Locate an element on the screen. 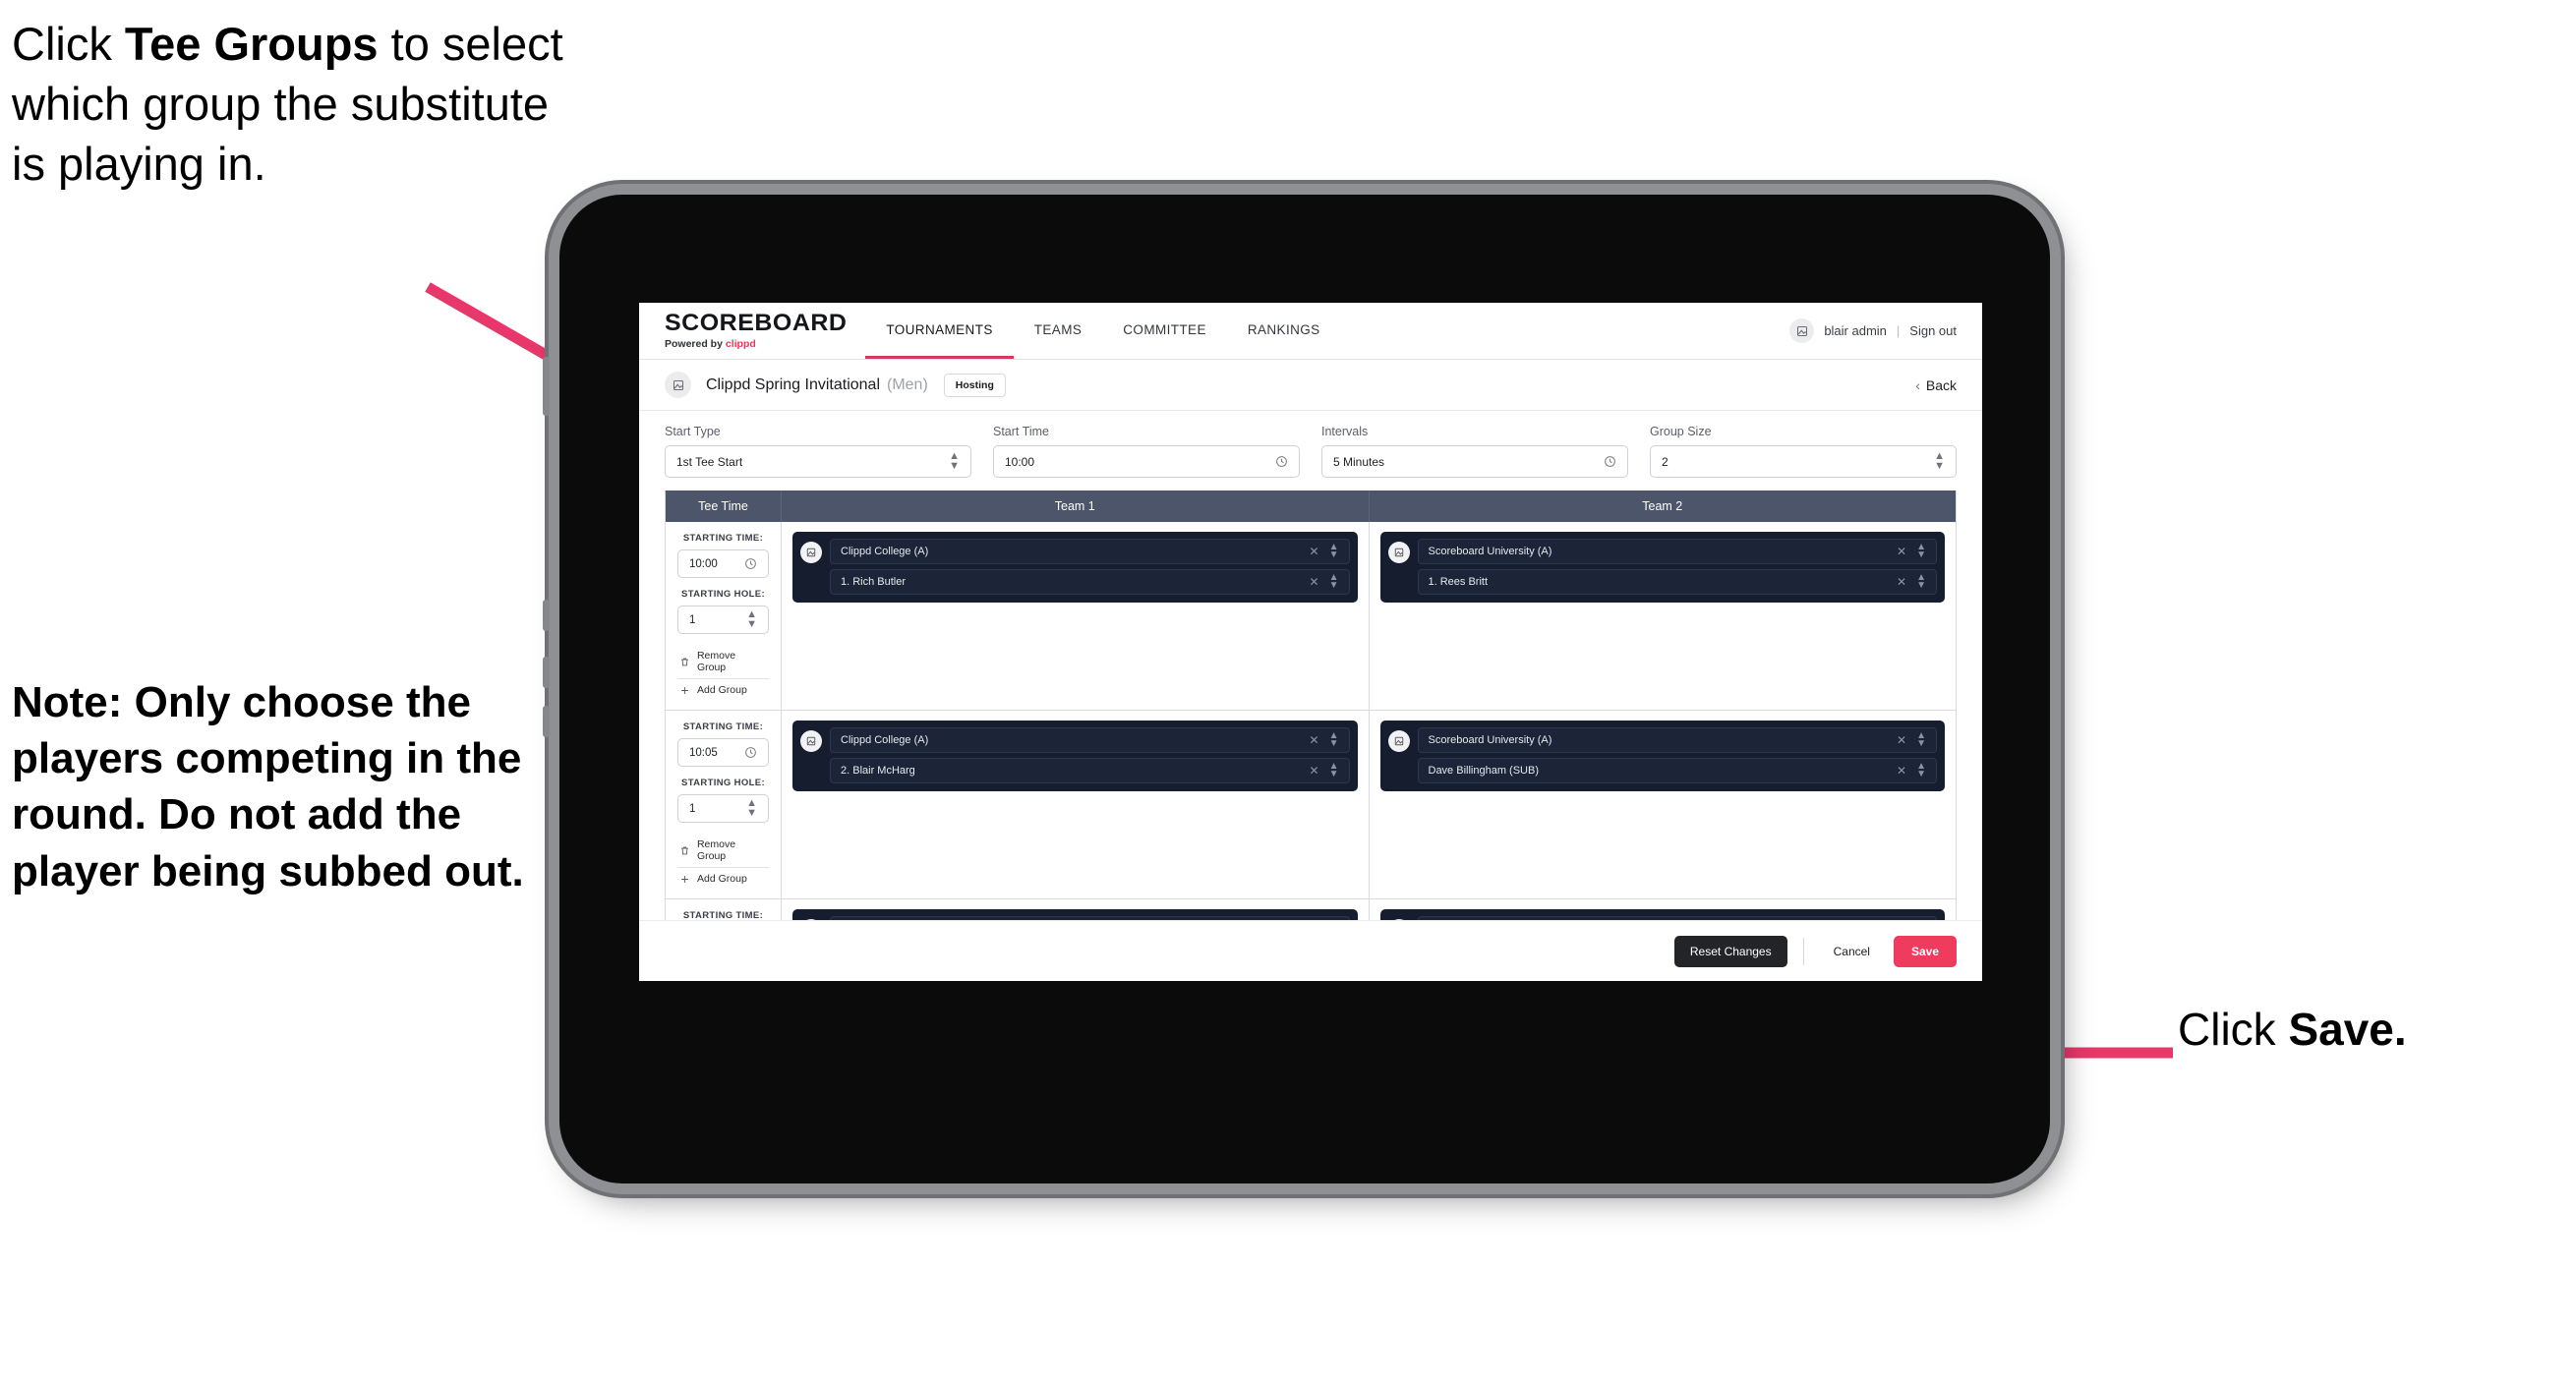  label-starting-hole-2: STARTING HOLE: is located at coordinates (723, 783).